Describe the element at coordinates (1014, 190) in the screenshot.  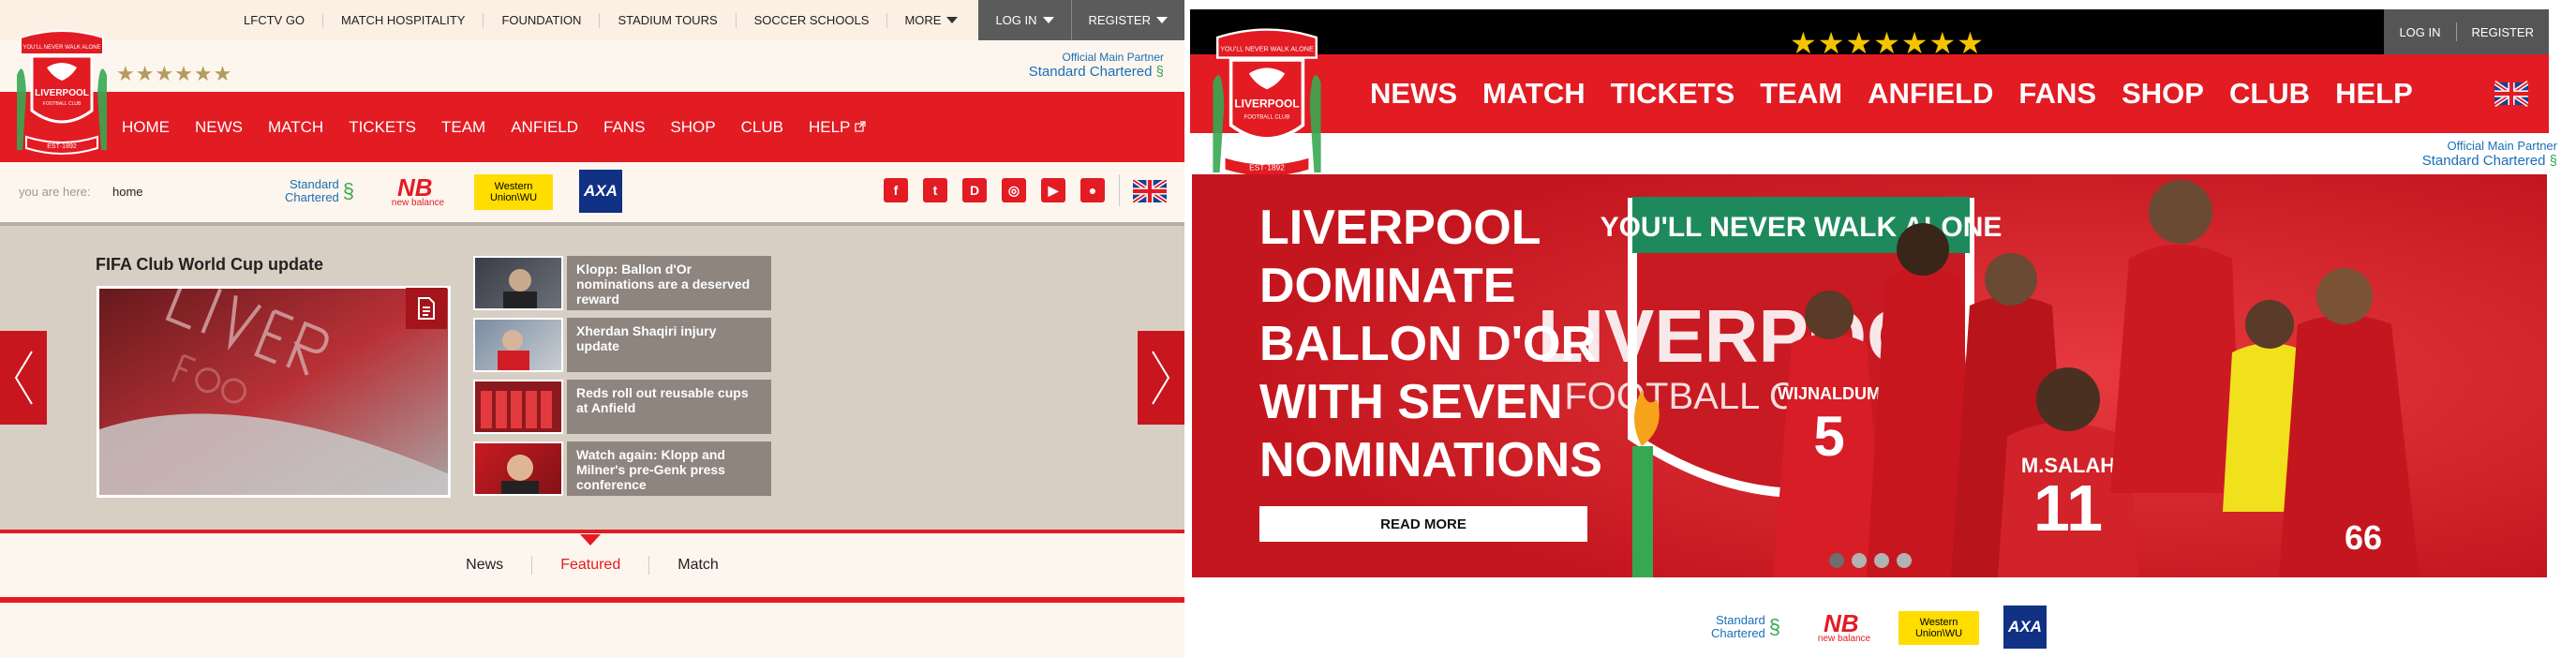
I see `instagram-icon: ◎` at that location.